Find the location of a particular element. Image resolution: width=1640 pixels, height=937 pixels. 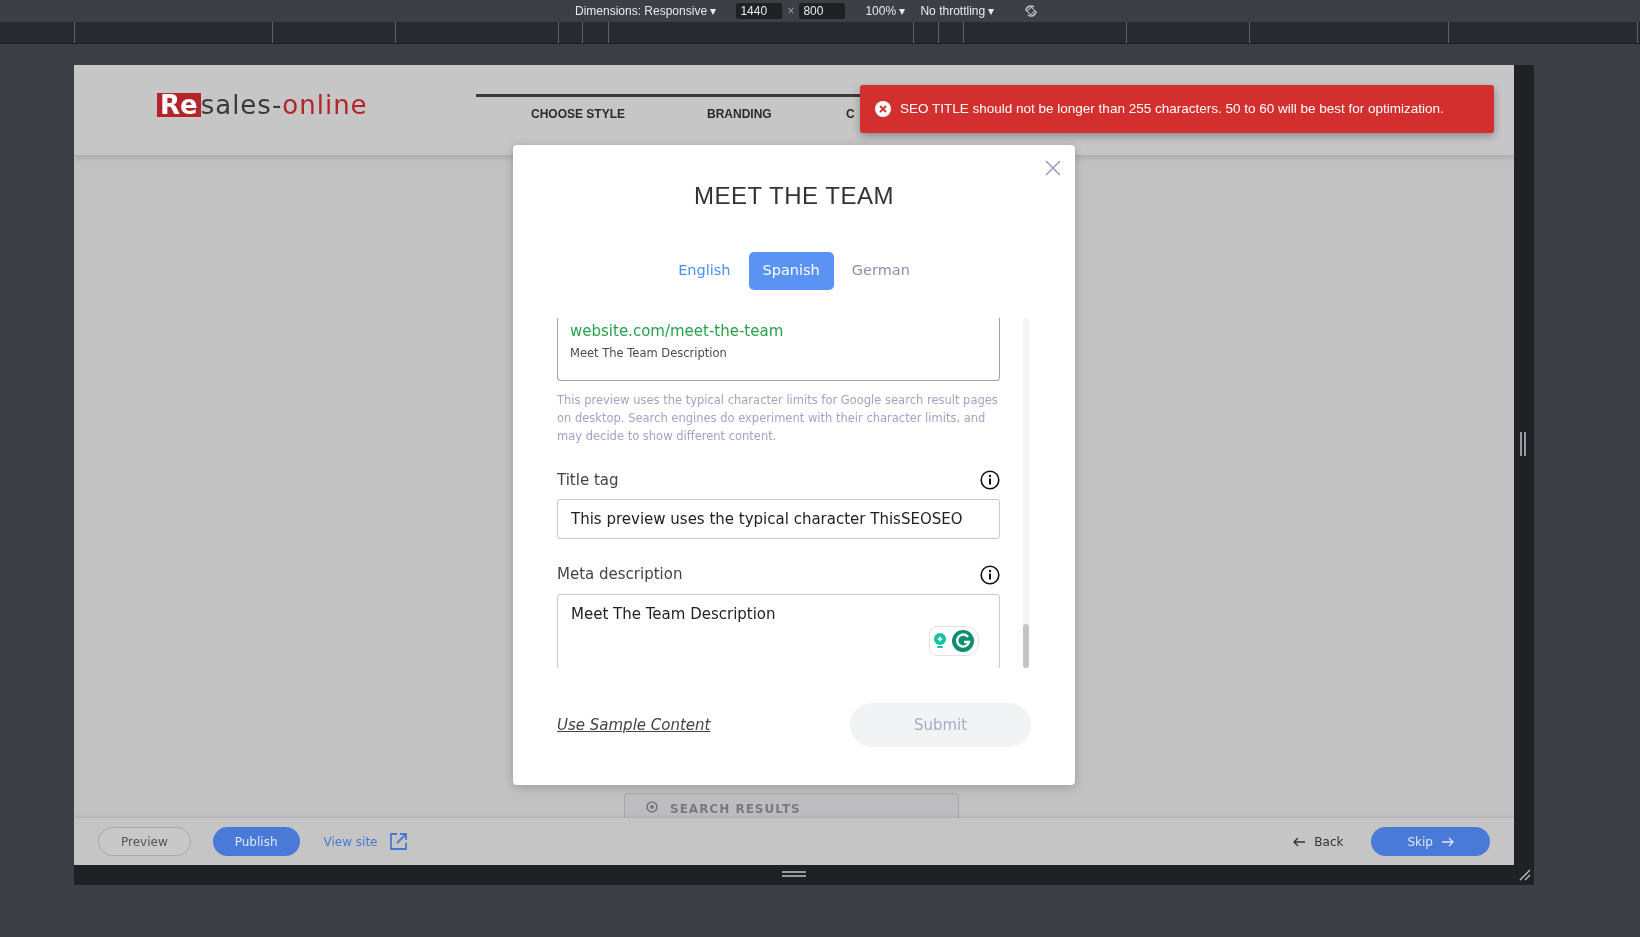

times-sign: × is located at coordinates (791, 11).